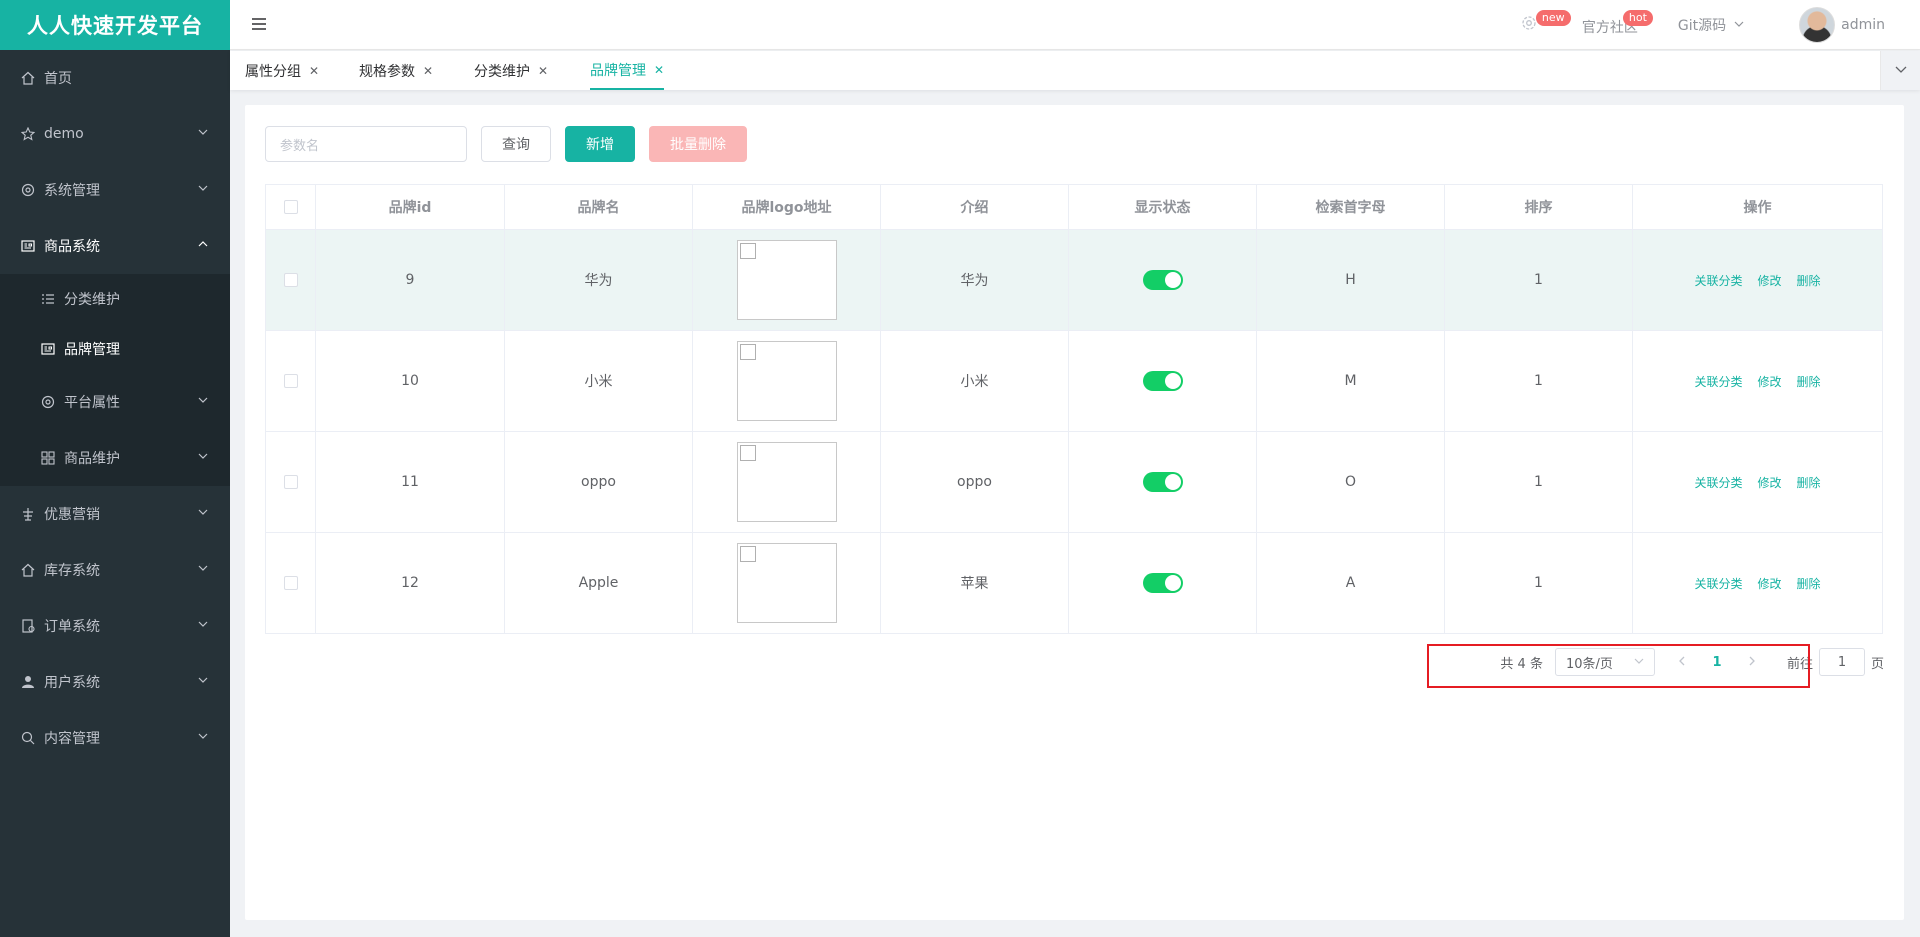  I want to click on sidebar-item-system: 系统管理, so click(115, 190).